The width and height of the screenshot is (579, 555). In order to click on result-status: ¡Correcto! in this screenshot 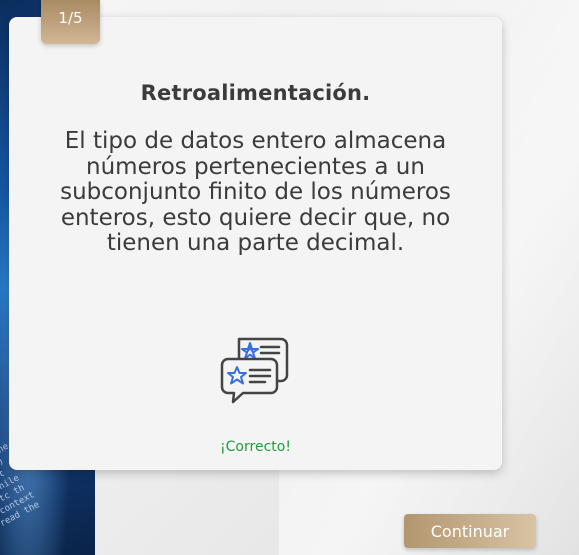, I will do `click(255, 447)`.